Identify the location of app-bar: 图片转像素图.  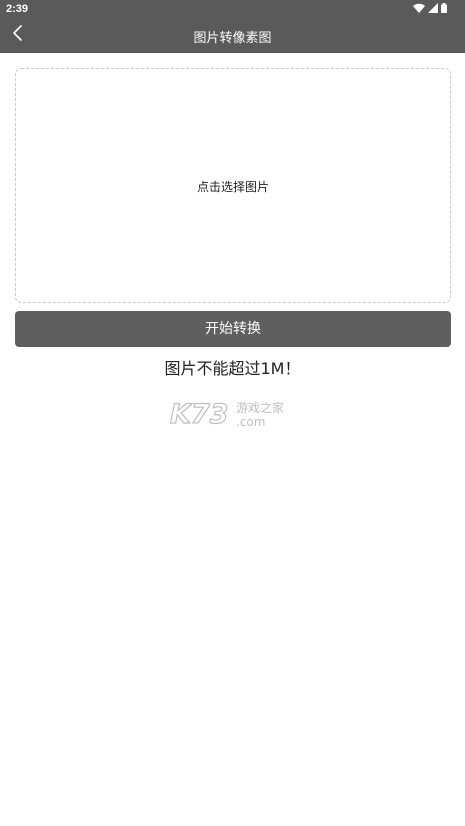
(232, 35).